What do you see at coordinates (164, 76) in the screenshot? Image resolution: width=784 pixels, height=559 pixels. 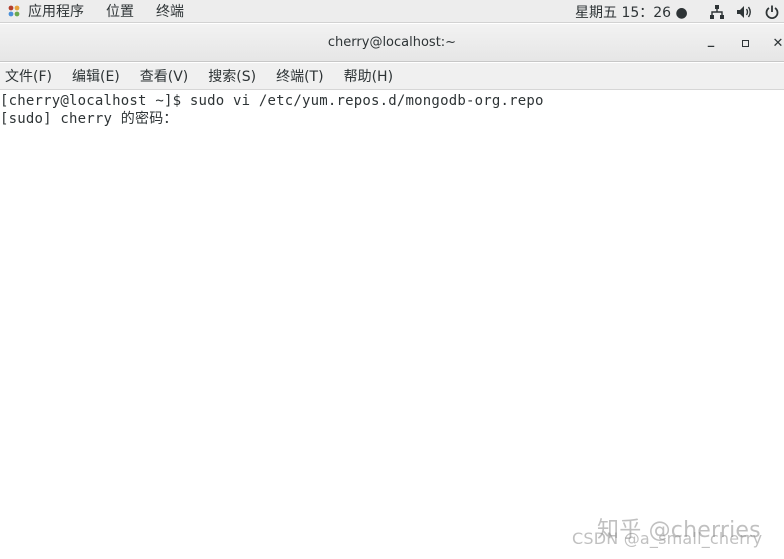 I see `menu-view: 查看(V)` at bounding box center [164, 76].